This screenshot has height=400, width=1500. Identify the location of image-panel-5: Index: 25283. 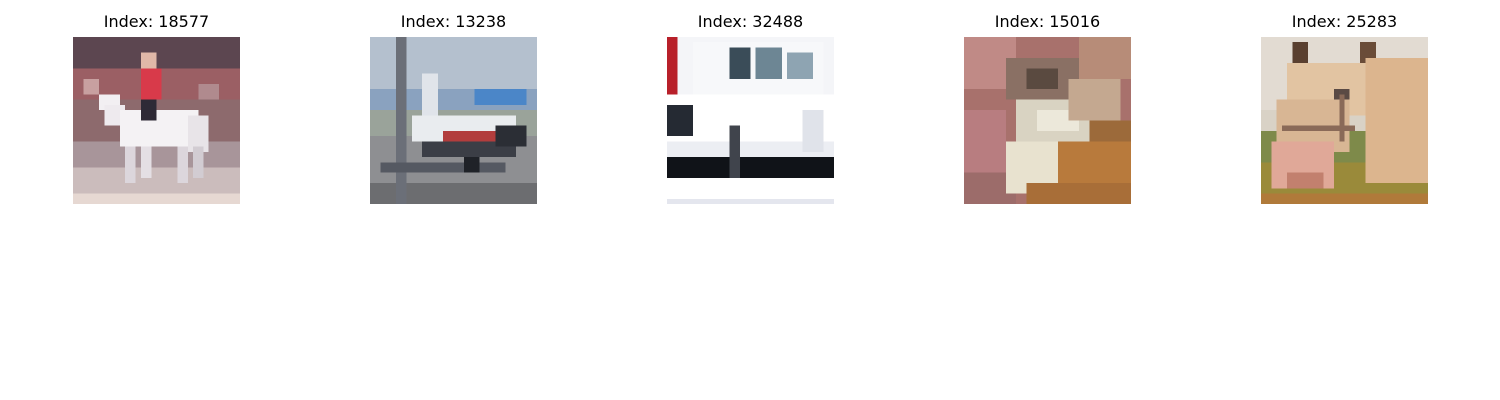
(1344, 102).